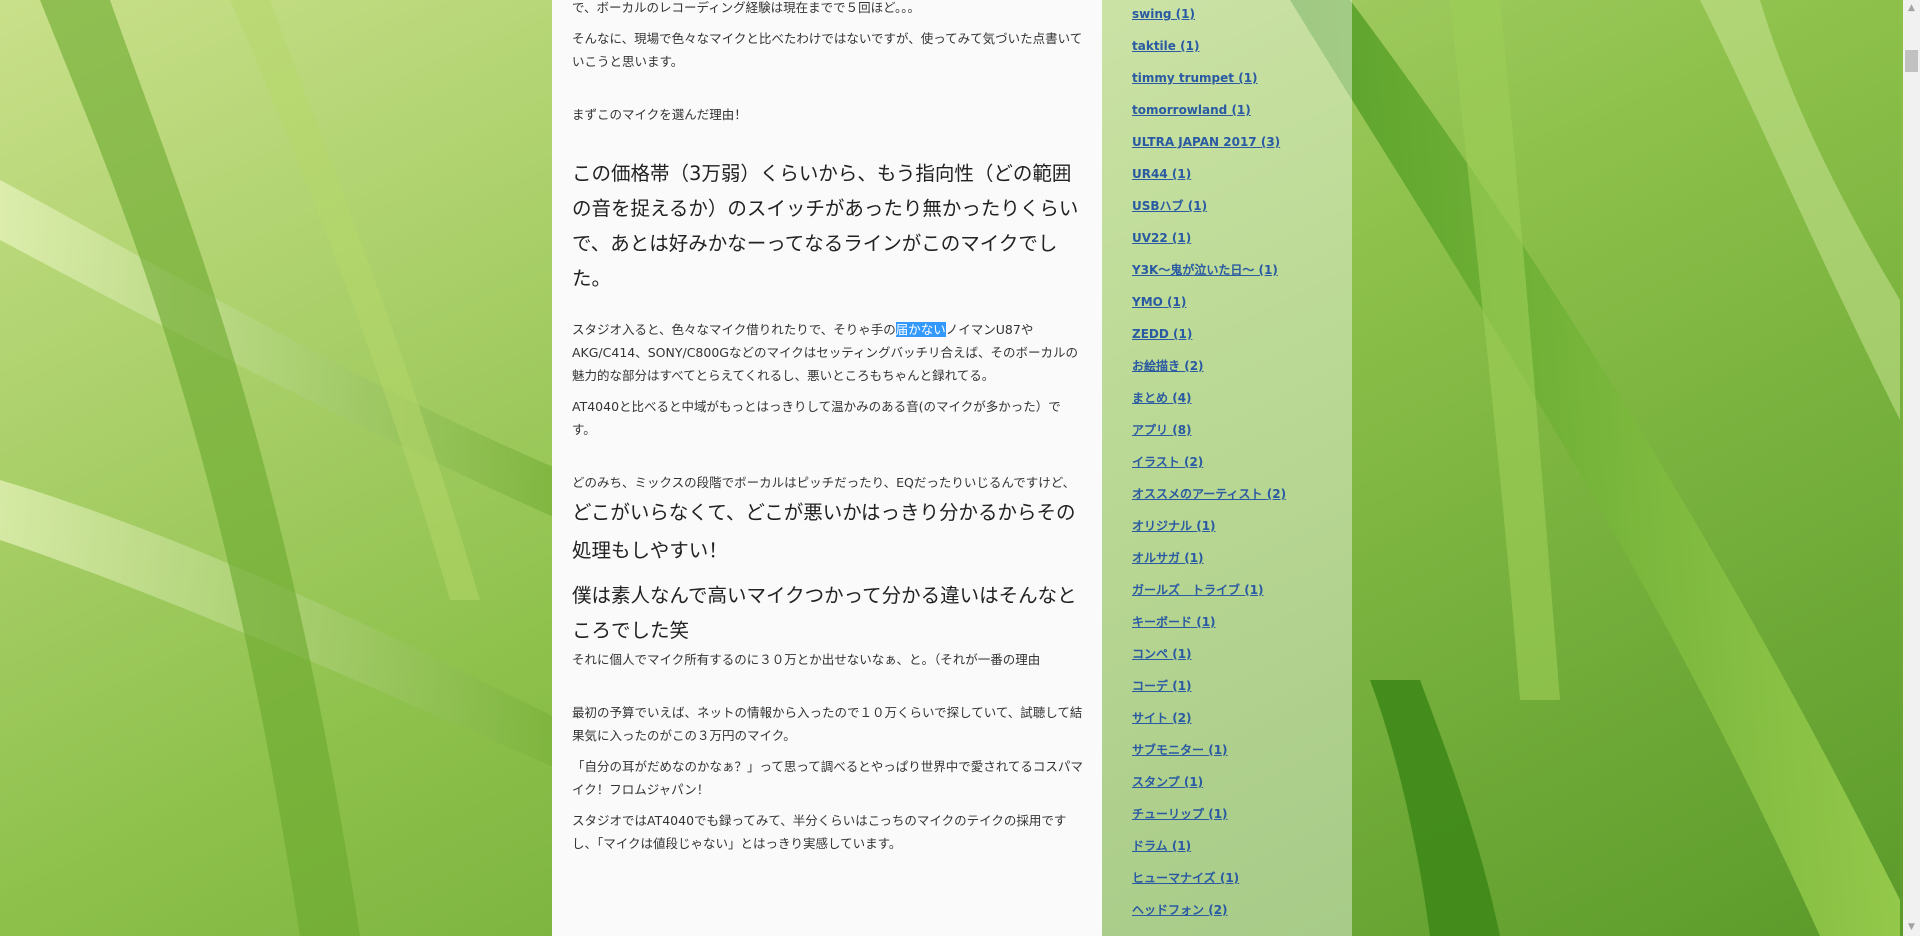  What do you see at coordinates (746, 7) in the screenshot?
I see `article-paragraph: で、ボーカルのレコーディング経験は現在までで５回ほど。。。` at bounding box center [746, 7].